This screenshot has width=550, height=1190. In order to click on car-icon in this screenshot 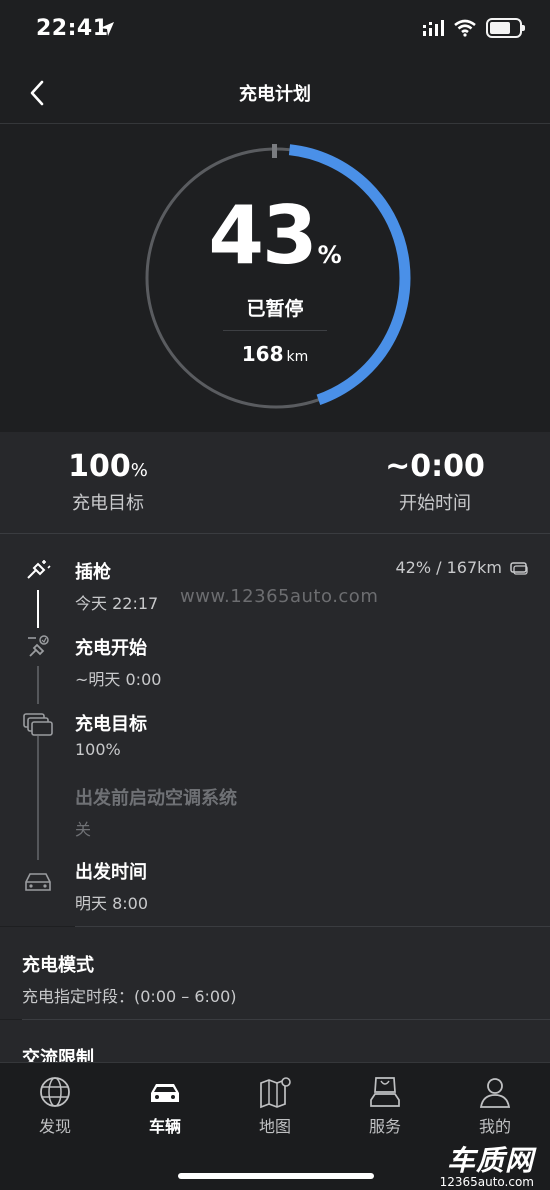, I will do `click(165, 1093)`.